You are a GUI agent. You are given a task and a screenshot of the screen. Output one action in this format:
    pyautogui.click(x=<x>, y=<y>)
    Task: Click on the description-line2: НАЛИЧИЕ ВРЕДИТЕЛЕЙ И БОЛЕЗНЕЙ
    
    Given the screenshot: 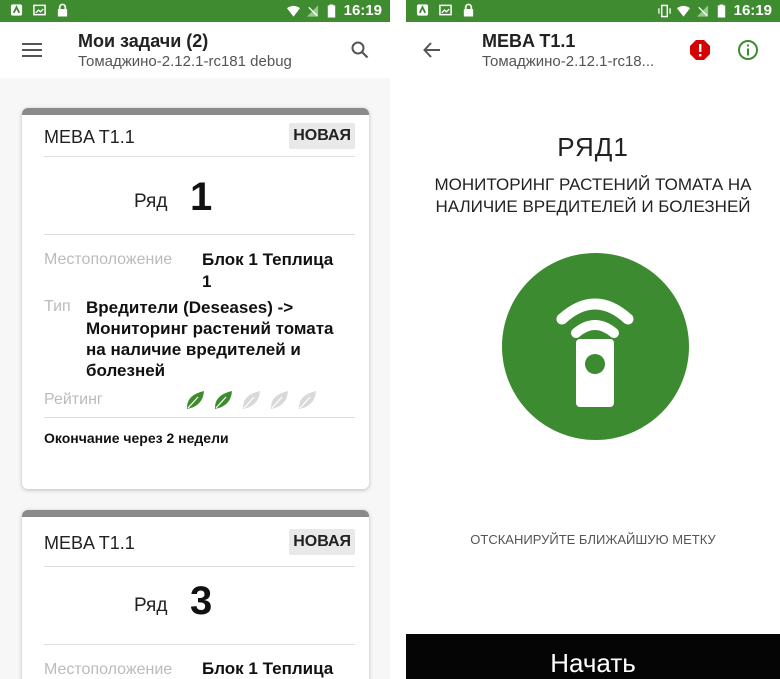 What is the action you would take?
    pyautogui.click(x=593, y=206)
    